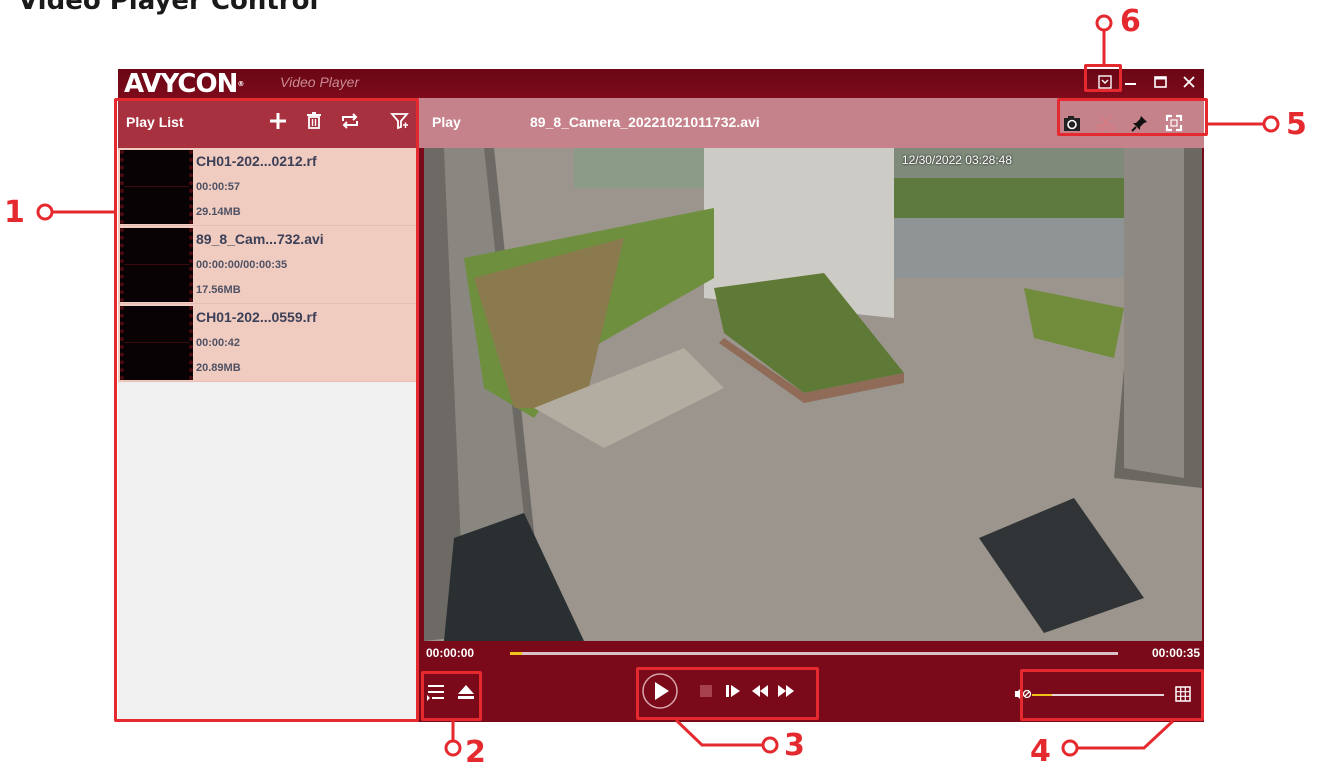  I want to click on callout-number-6: 6, so click(1130, 21).